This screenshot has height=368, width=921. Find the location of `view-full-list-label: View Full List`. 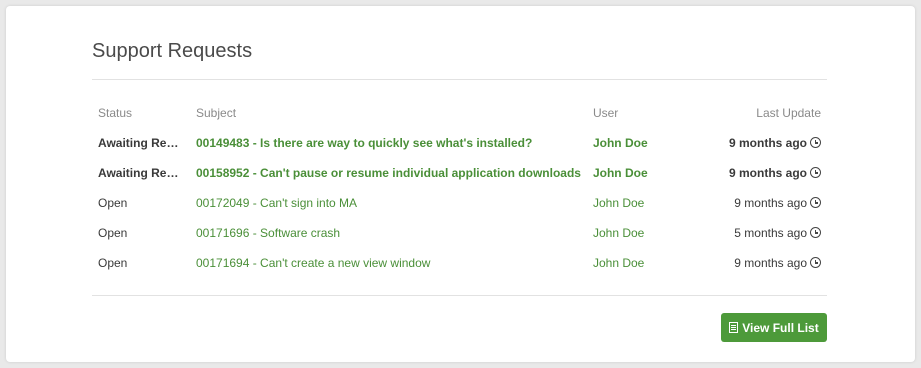

view-full-list-label: View Full List is located at coordinates (780, 327).